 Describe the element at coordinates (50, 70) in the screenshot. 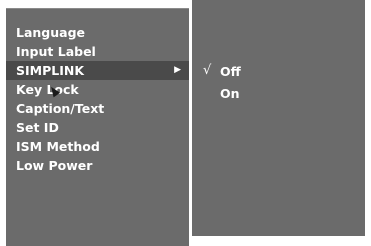

I see `menu-item-label: SIMPLINK` at that location.